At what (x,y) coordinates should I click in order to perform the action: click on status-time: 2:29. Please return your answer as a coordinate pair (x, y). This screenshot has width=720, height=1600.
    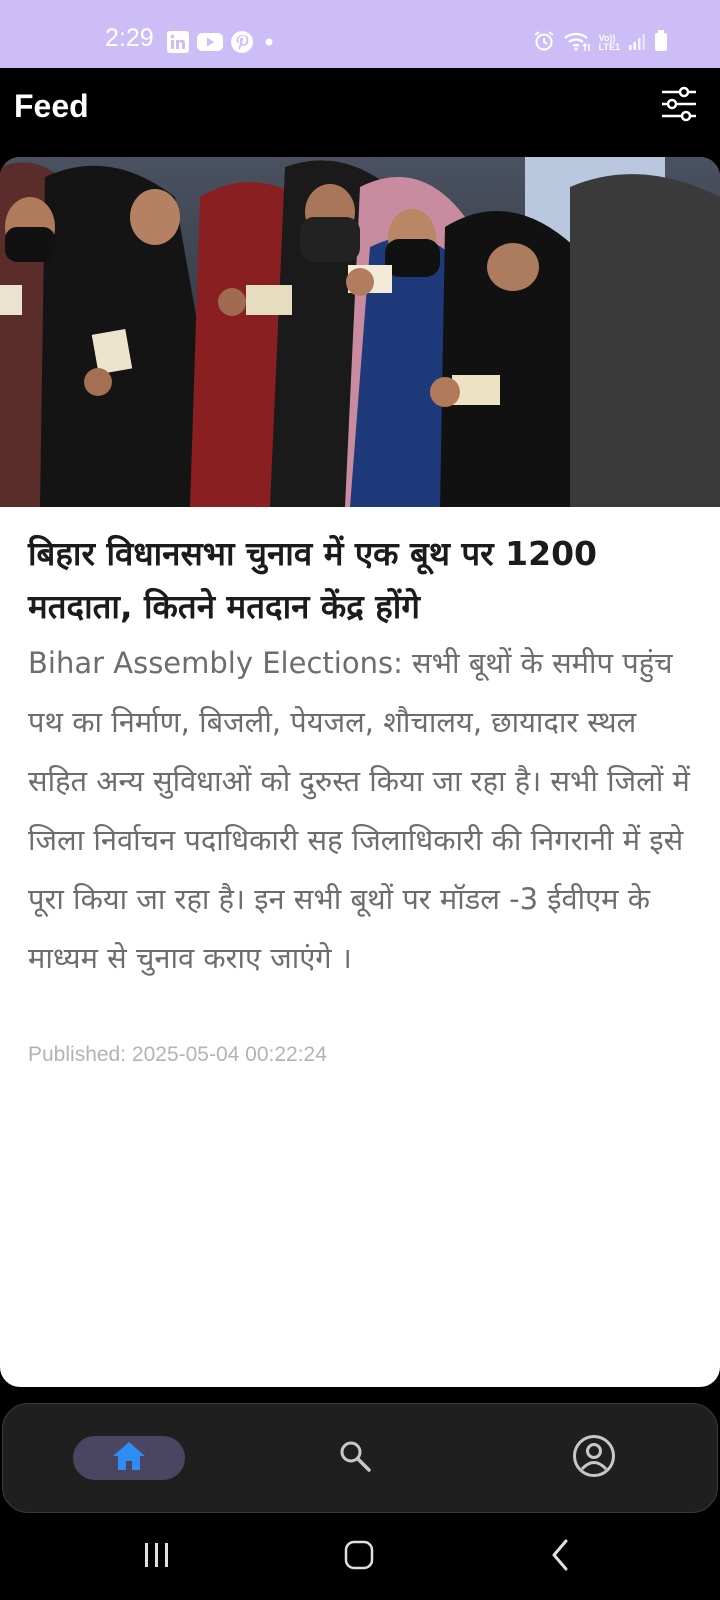
    Looking at the image, I should click on (129, 38).